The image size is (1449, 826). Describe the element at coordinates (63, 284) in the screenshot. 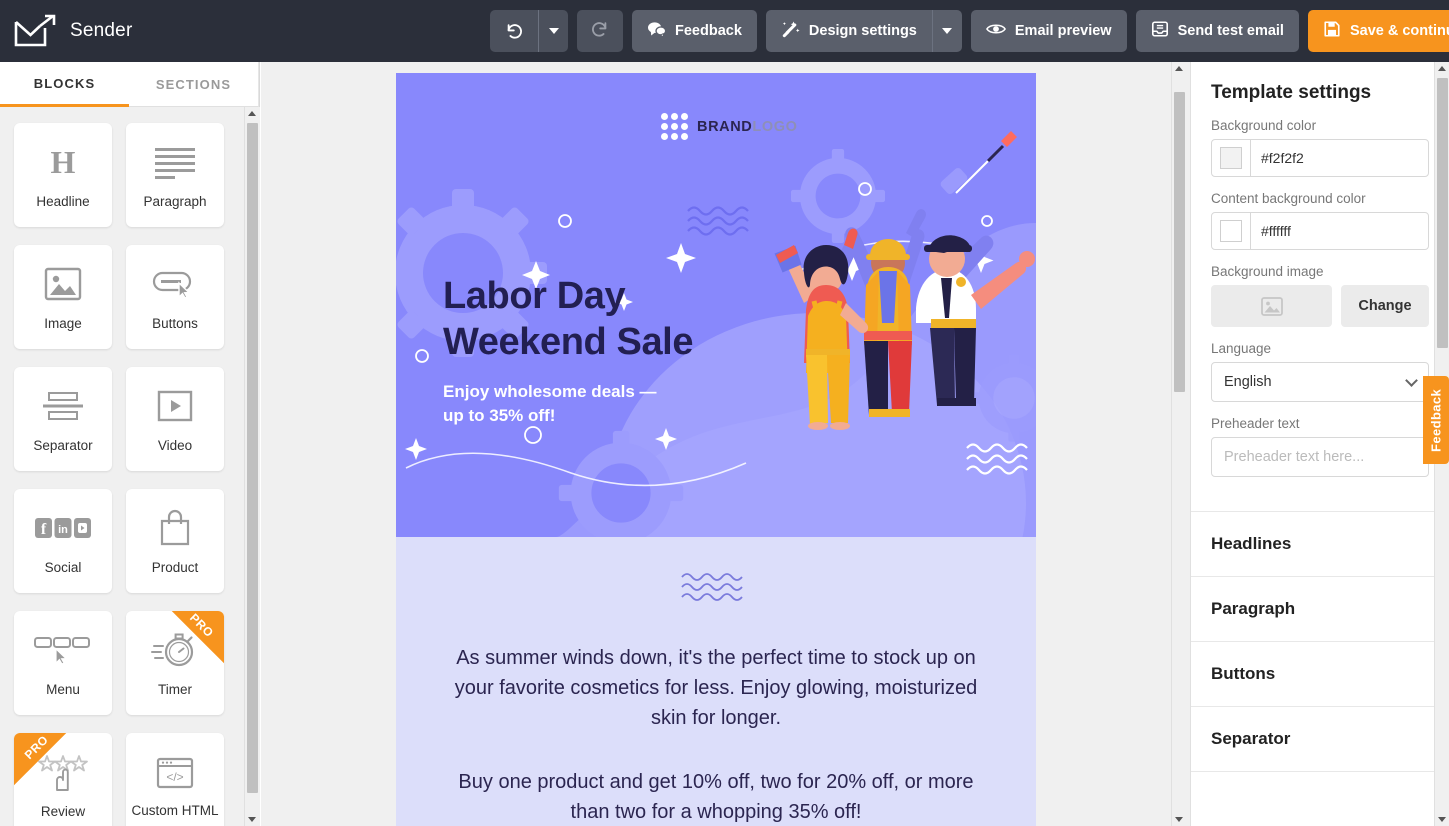

I see `image-icon` at that location.